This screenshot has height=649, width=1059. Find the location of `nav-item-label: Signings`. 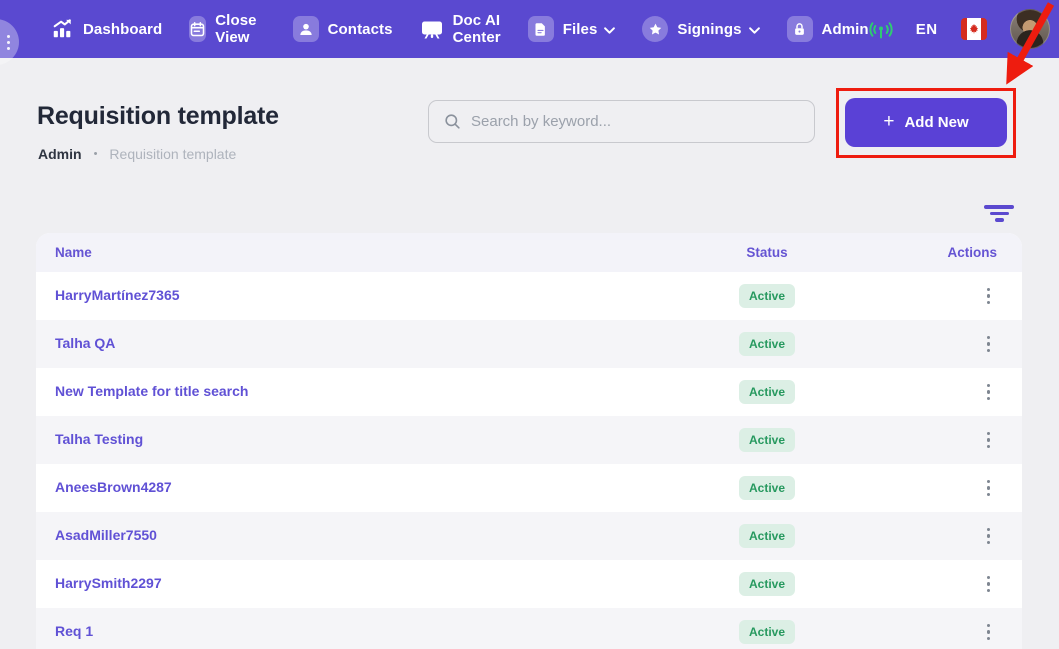

nav-item-label: Signings is located at coordinates (709, 29).